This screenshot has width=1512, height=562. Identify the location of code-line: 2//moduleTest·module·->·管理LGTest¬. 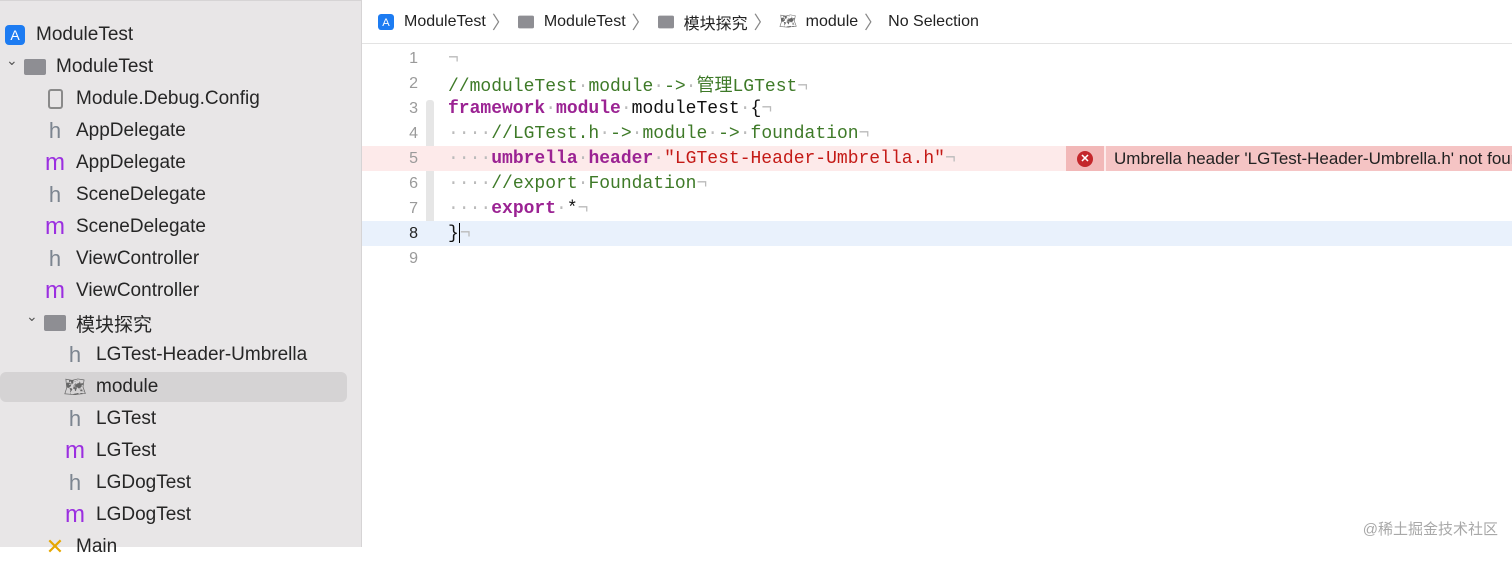
(937, 84).